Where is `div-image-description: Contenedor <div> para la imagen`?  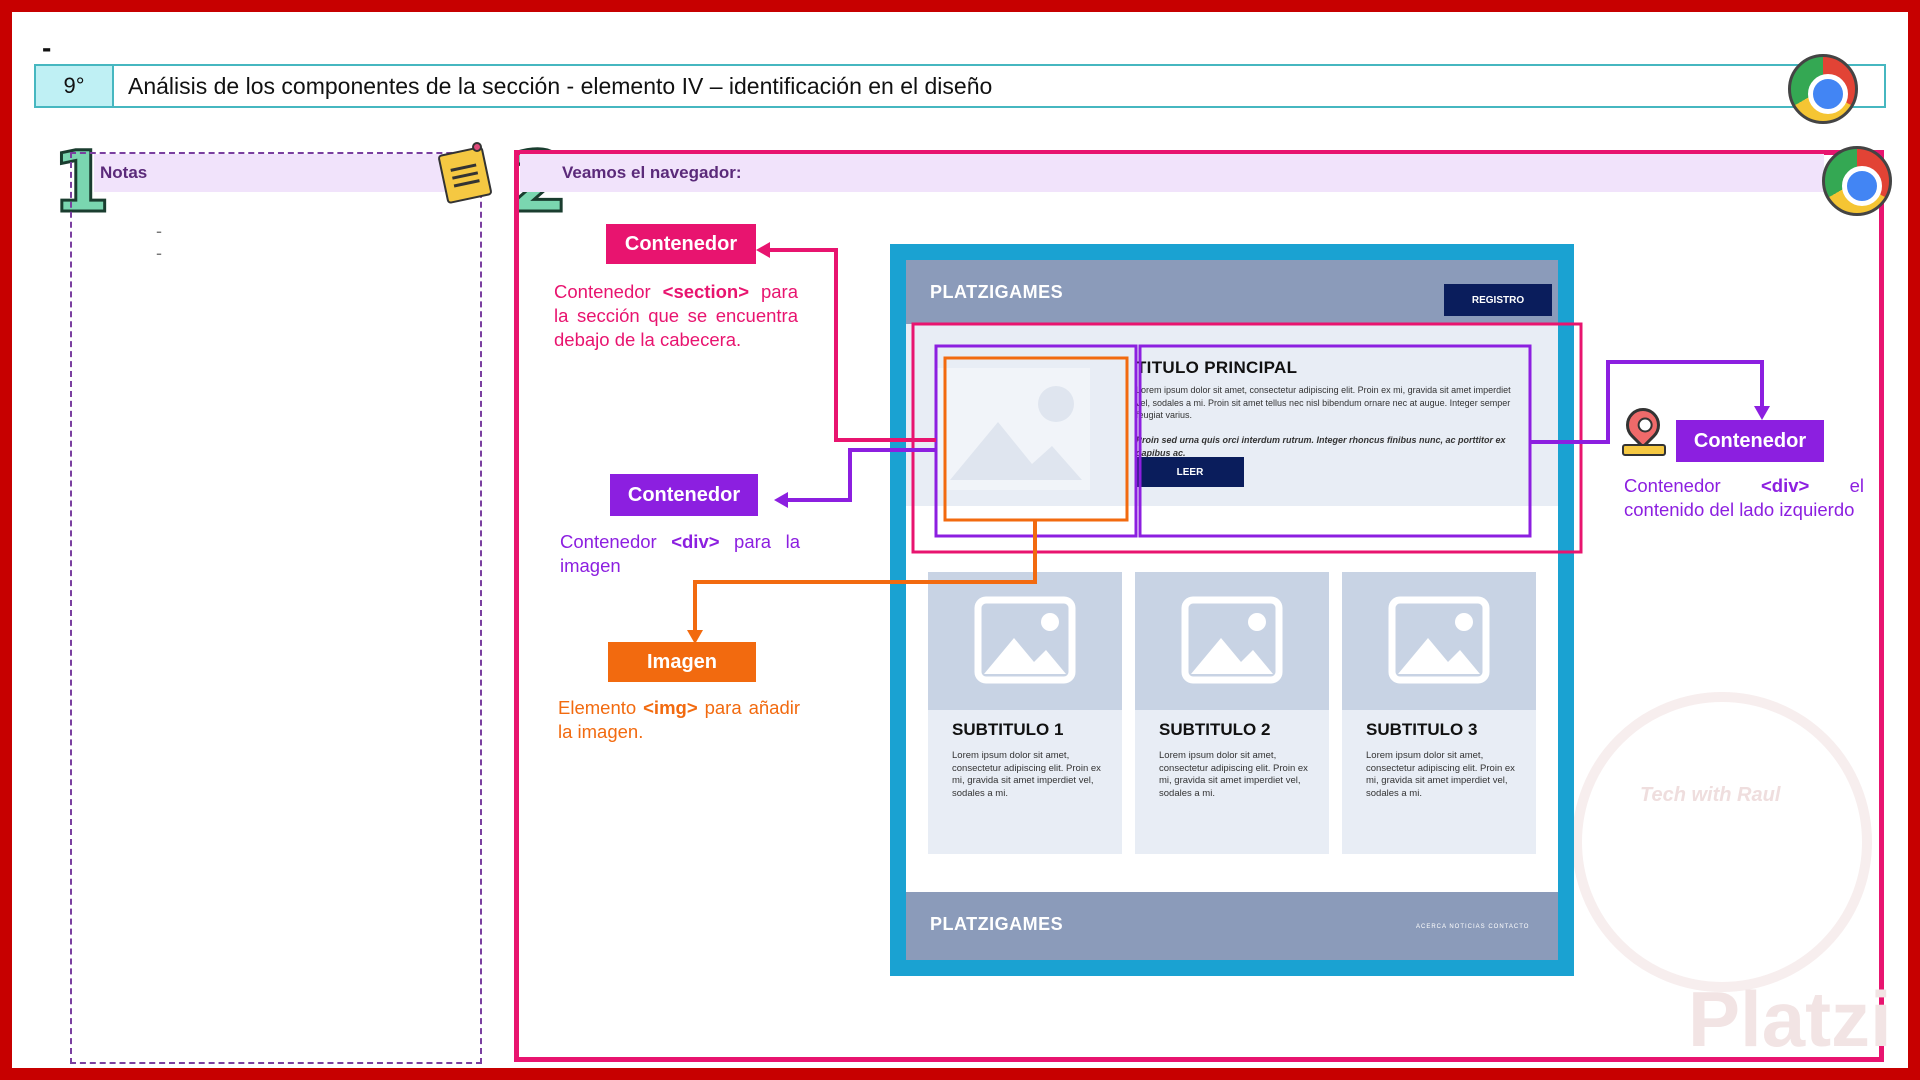 div-image-description: Contenedor <div> para la imagen is located at coordinates (680, 553).